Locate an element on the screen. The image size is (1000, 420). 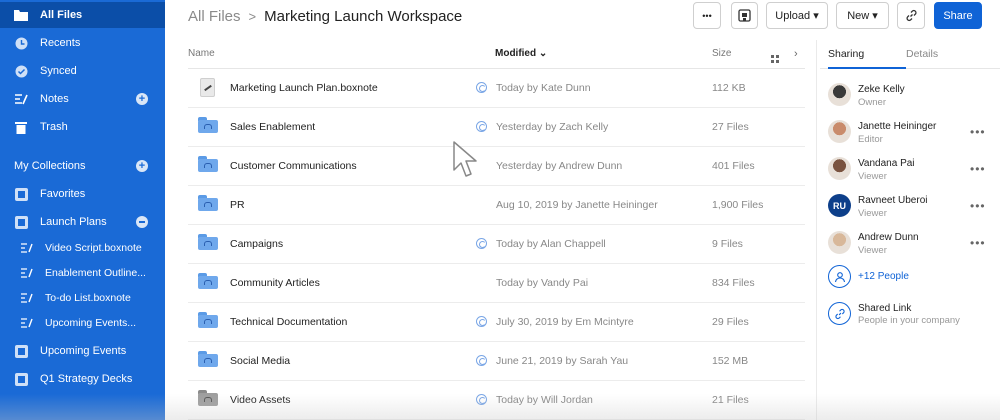
page-title: Marketing Launch Workspace is located at coordinates (363, 16).